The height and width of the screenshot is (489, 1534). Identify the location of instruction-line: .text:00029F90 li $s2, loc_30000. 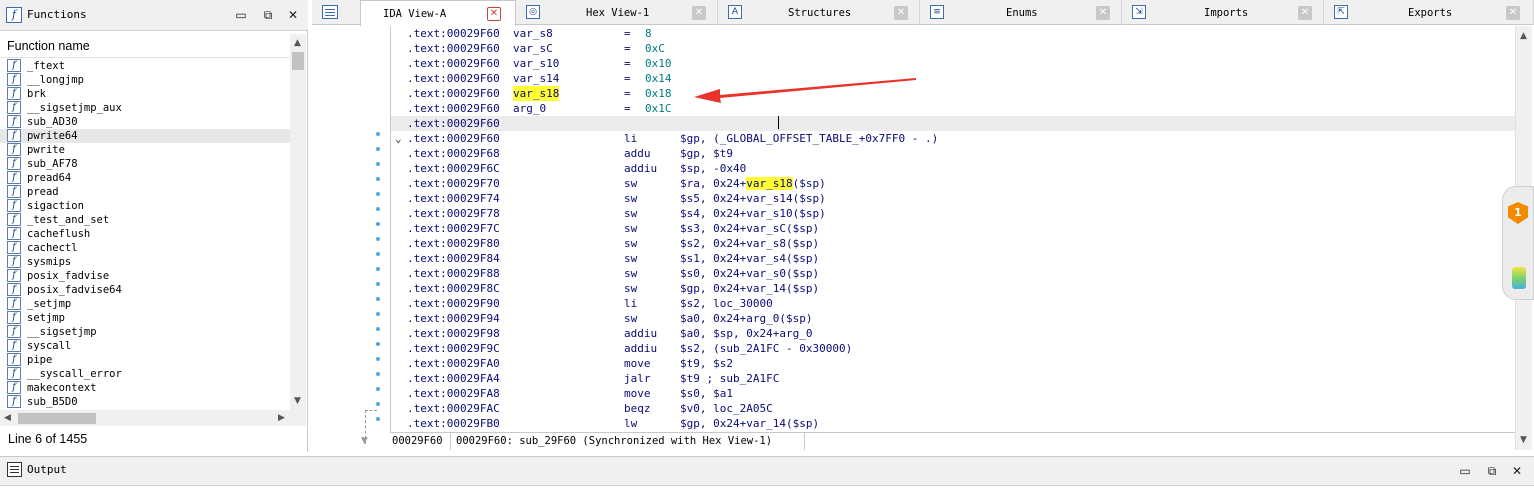
(953, 303).